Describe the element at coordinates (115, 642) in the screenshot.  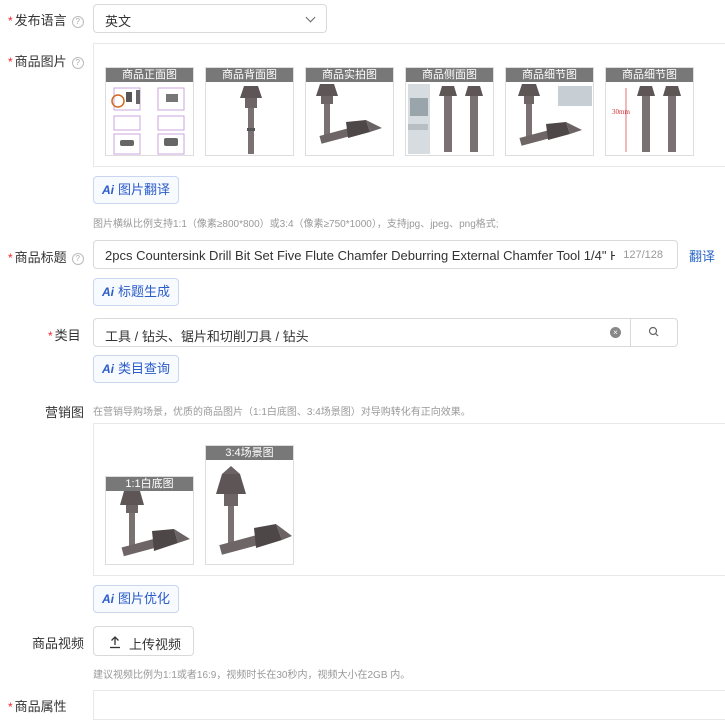
I see `upload-icon` at that location.